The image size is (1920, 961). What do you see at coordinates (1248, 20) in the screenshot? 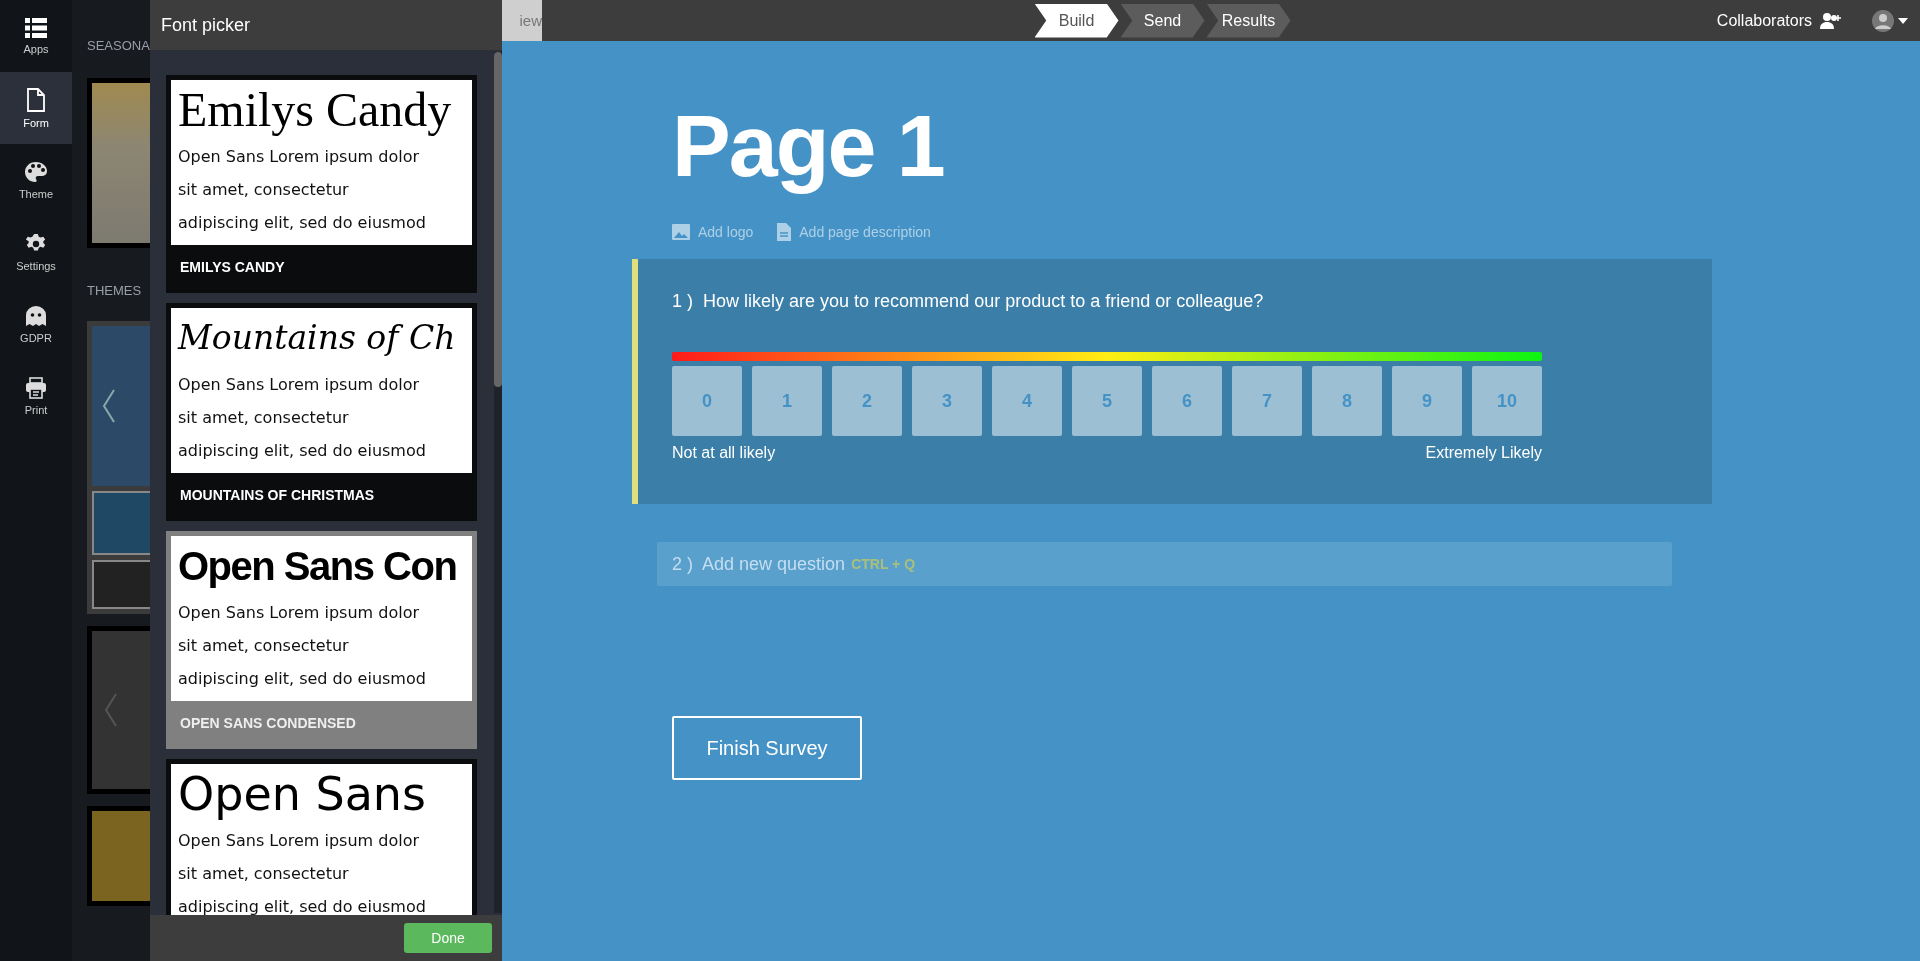
I see `step-tab: Results` at bounding box center [1248, 20].